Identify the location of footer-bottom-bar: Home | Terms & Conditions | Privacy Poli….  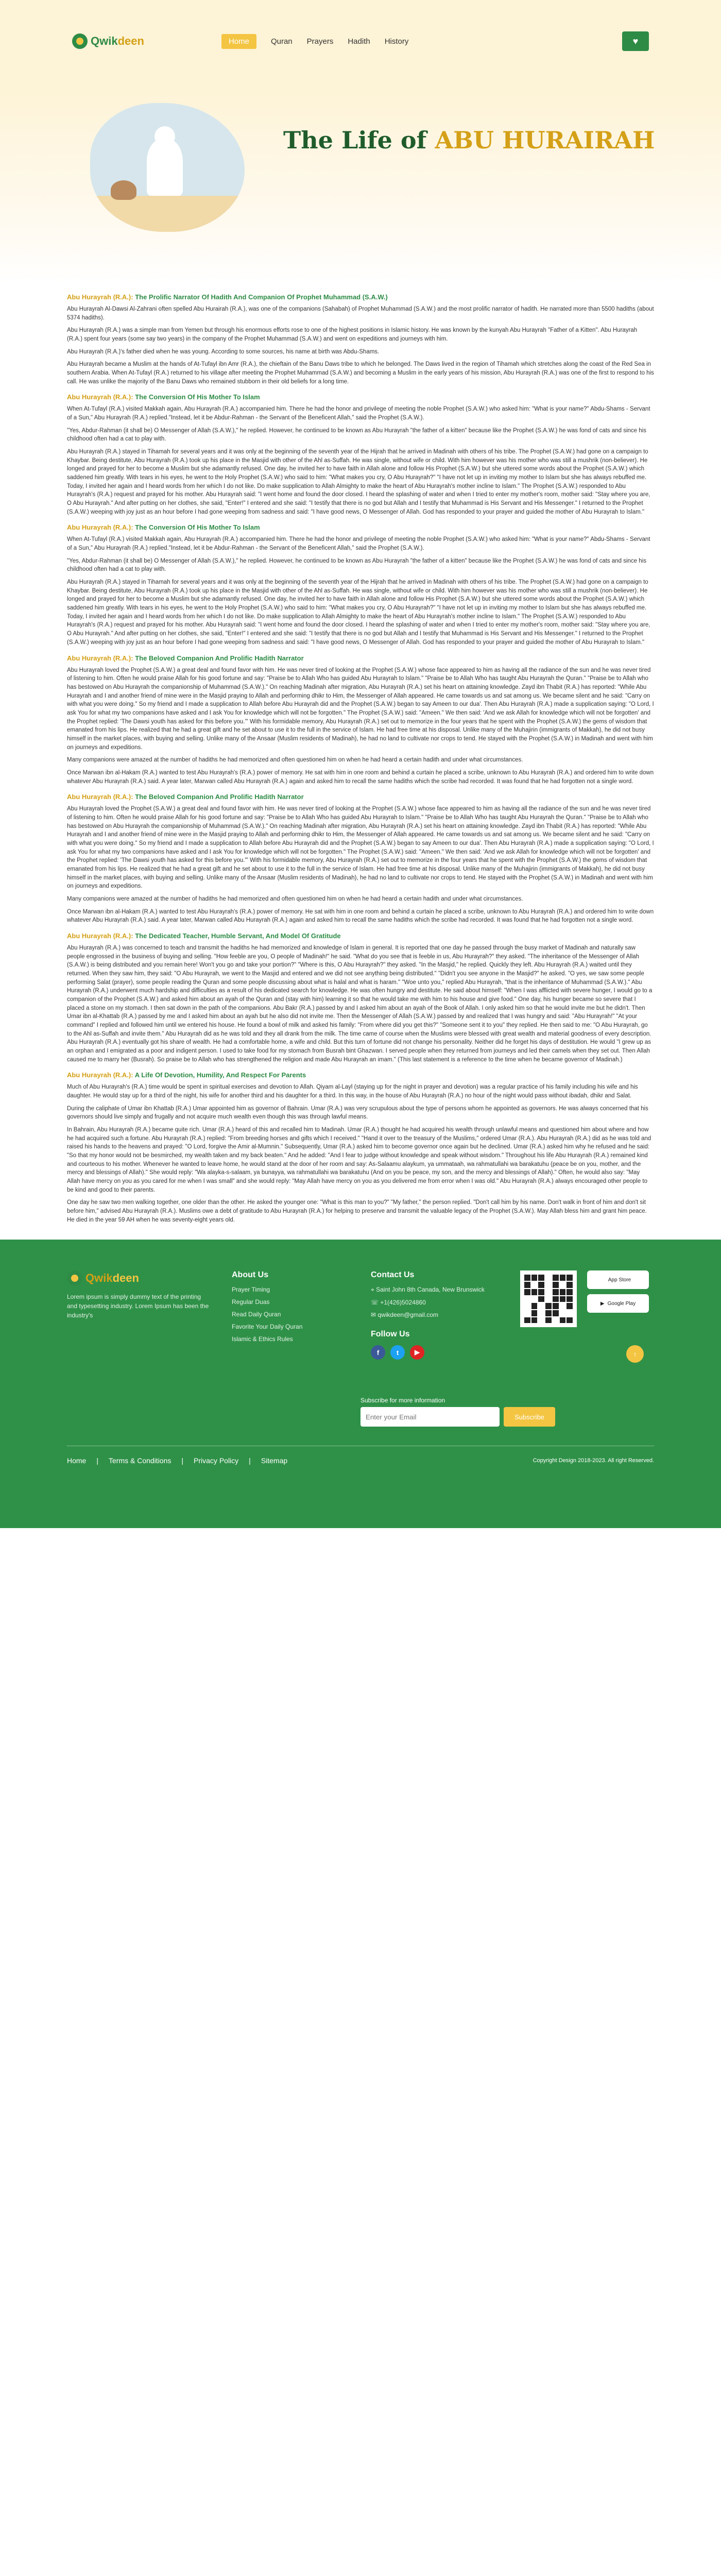
(360, 1455).